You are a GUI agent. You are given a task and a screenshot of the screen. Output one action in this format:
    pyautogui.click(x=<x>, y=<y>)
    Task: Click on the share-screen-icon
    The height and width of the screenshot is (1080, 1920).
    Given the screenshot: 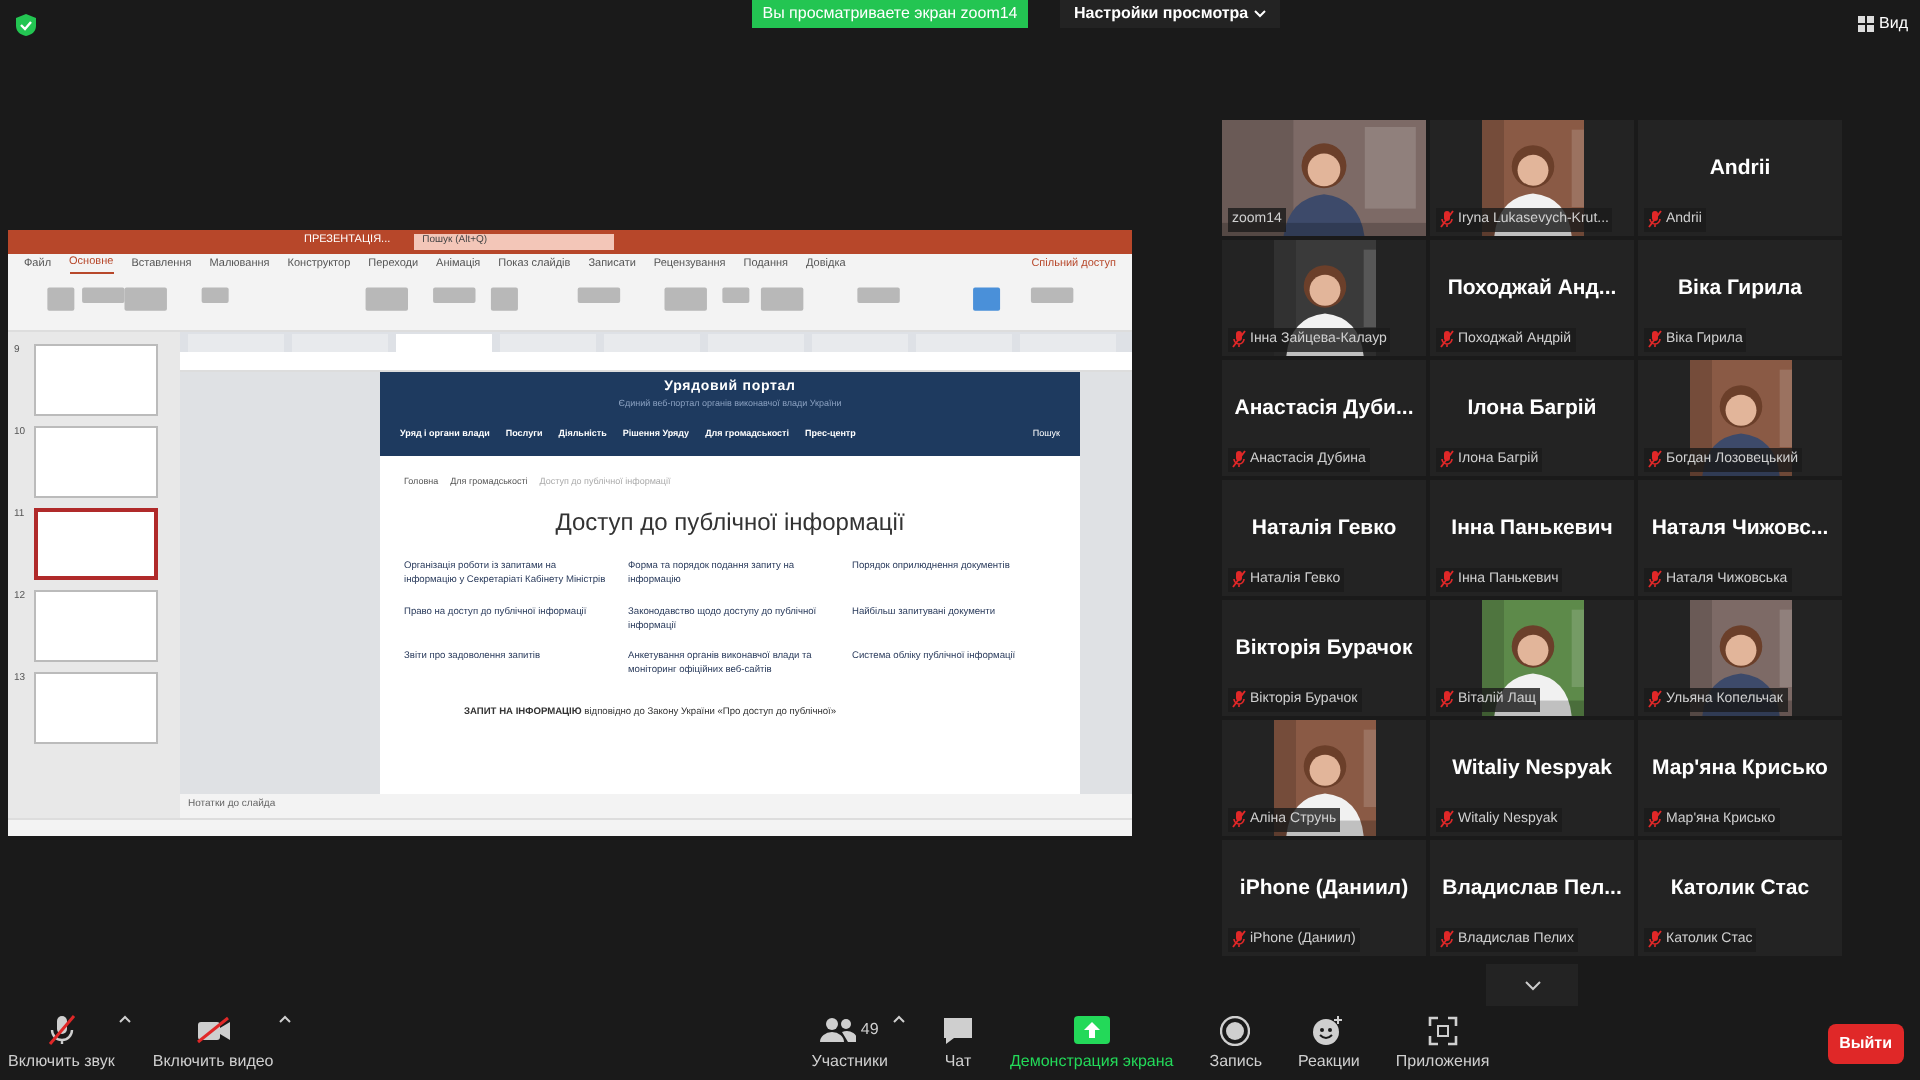 What is the action you would take?
    pyautogui.click(x=1091, y=1030)
    